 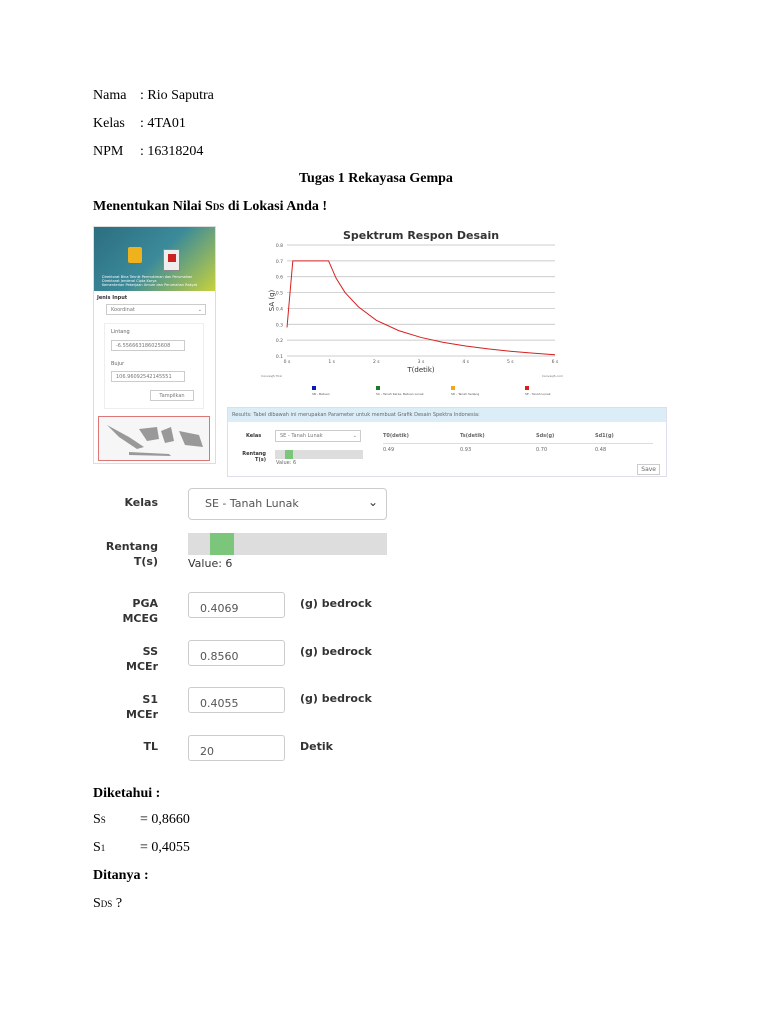 What do you see at coordinates (135, 255) in the screenshot?
I see `pu-logo-icon` at bounding box center [135, 255].